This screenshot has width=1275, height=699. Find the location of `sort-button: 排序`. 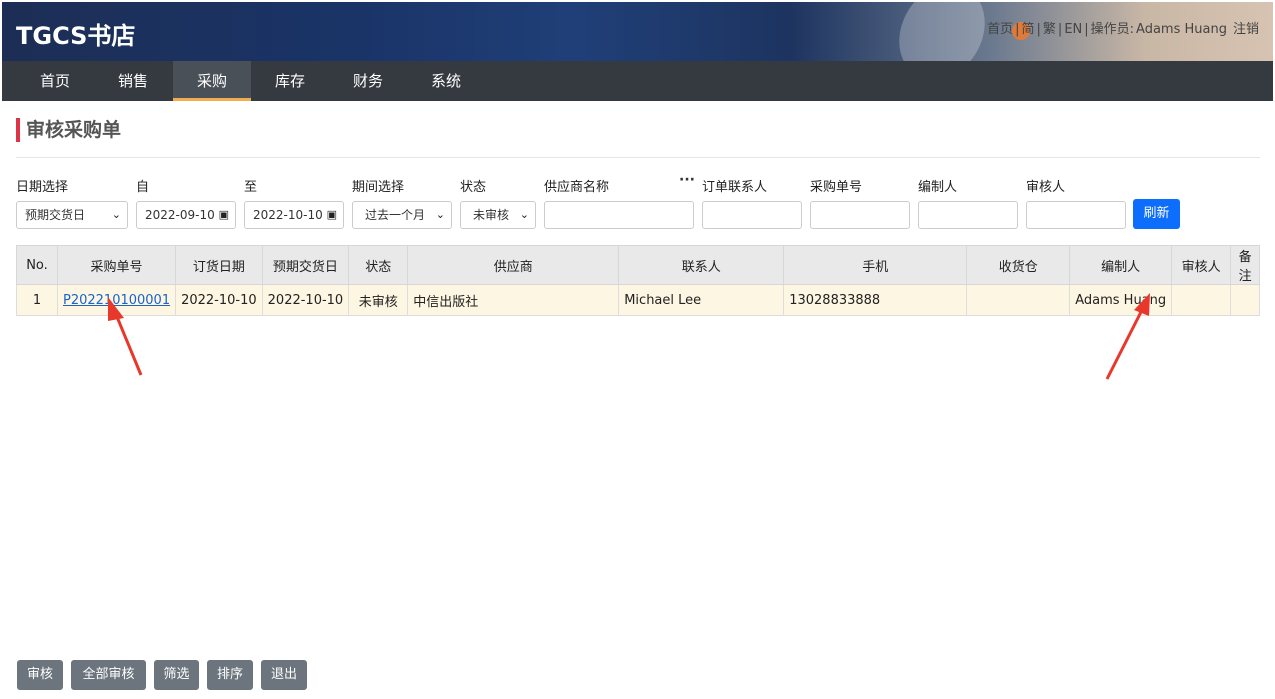

sort-button: 排序 is located at coordinates (230, 675).